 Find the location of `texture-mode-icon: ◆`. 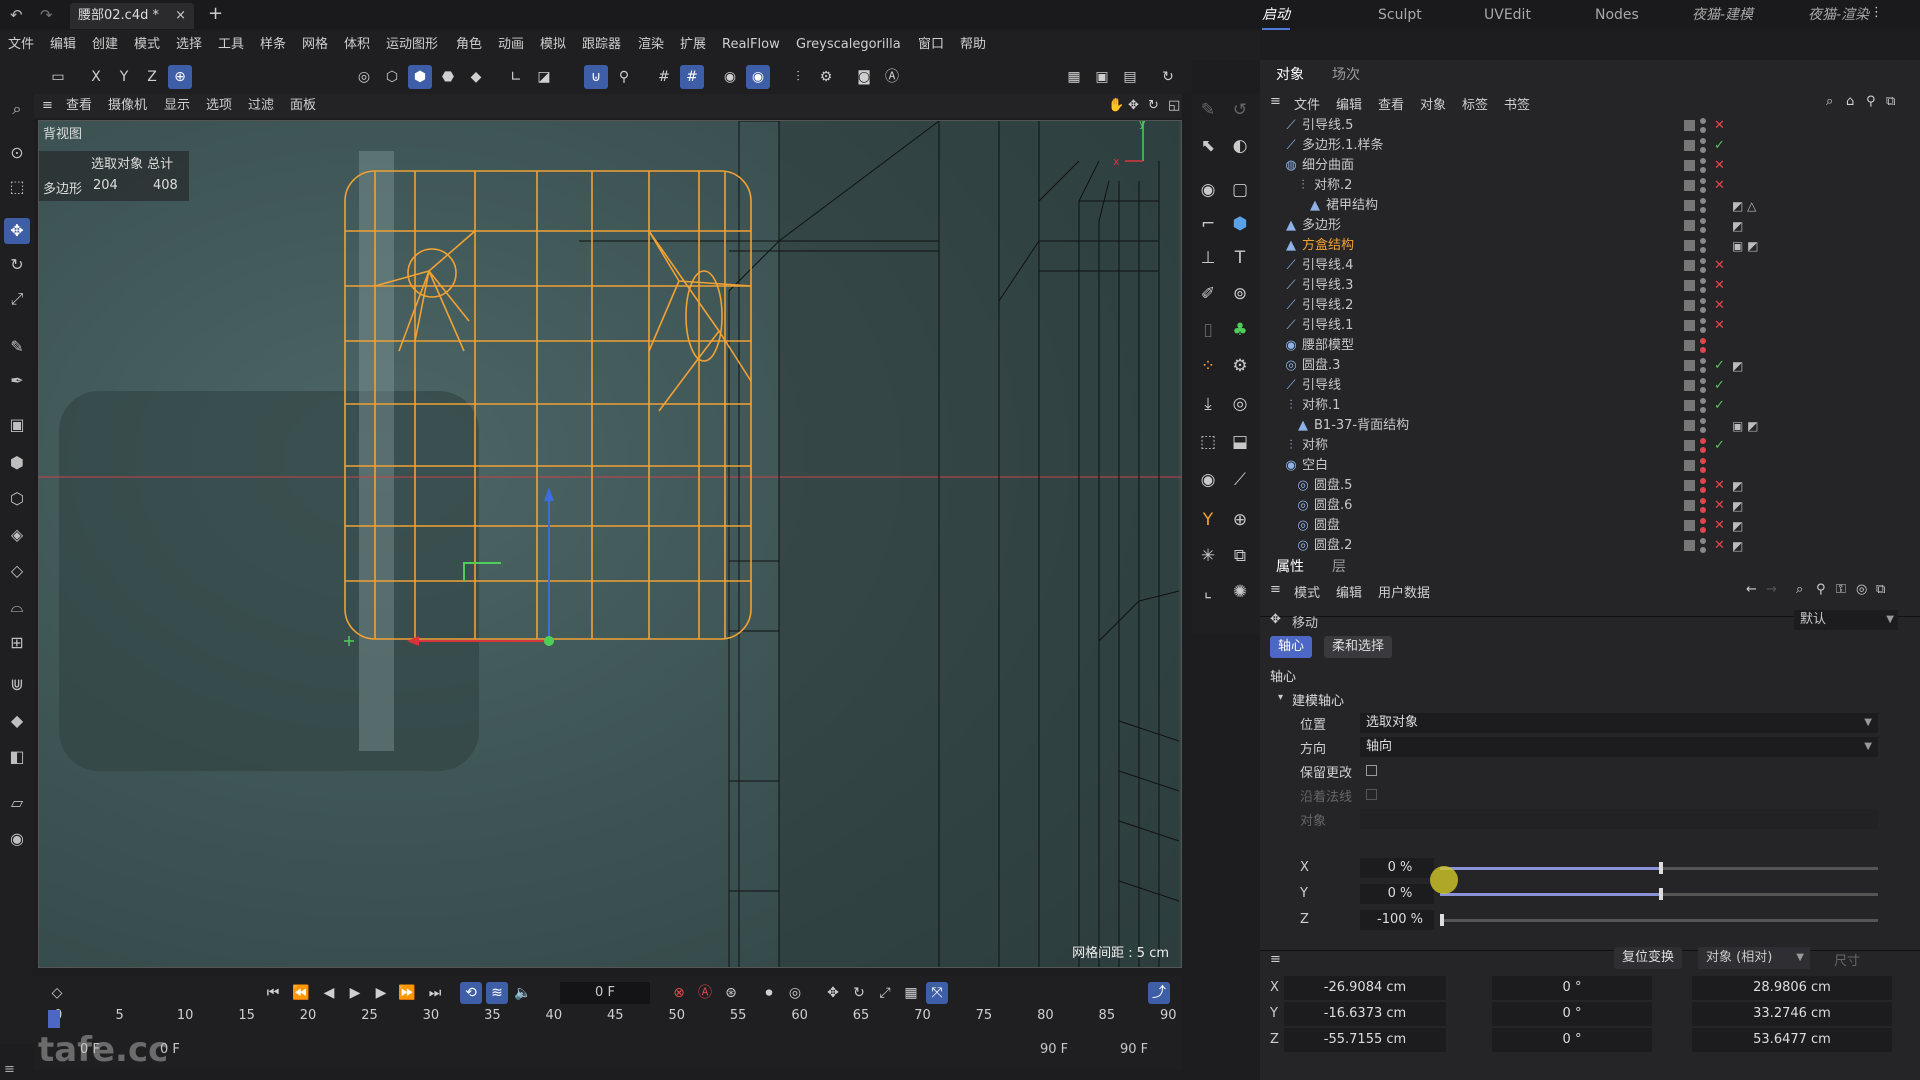

texture-mode-icon: ◆ is located at coordinates (476, 77).